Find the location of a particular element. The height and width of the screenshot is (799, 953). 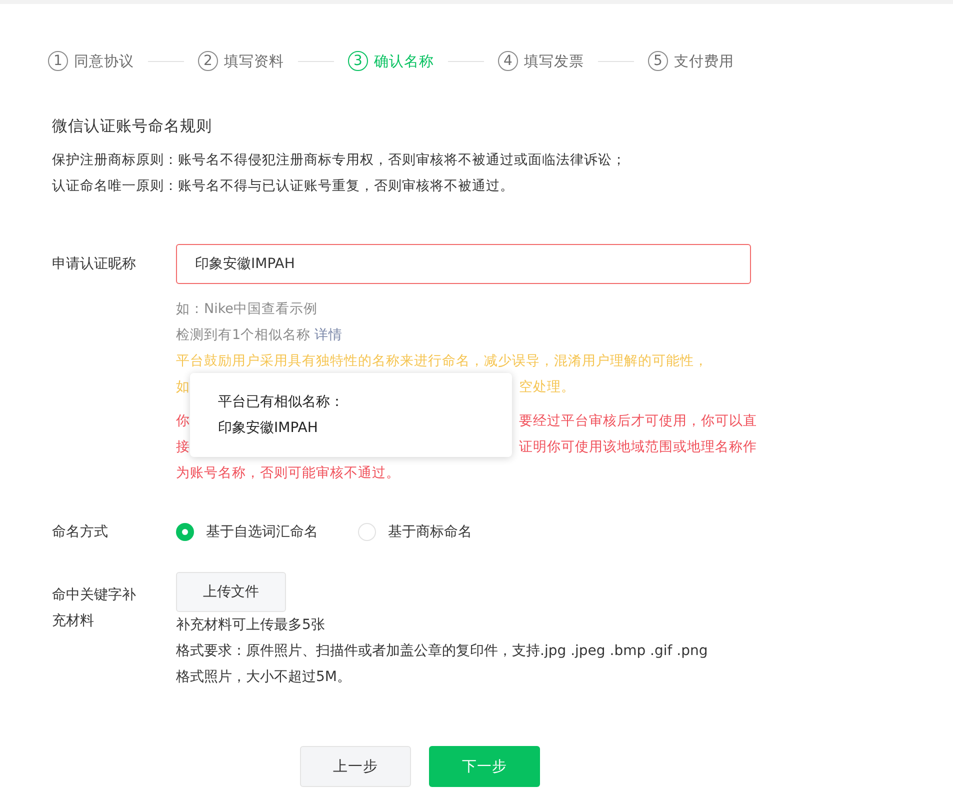

upload-note: 格式要求：原件照片、扫描件或者加盖公章的复印件，支持.jpg .jpeg .bmp .gif .png is located at coordinates (442, 651).